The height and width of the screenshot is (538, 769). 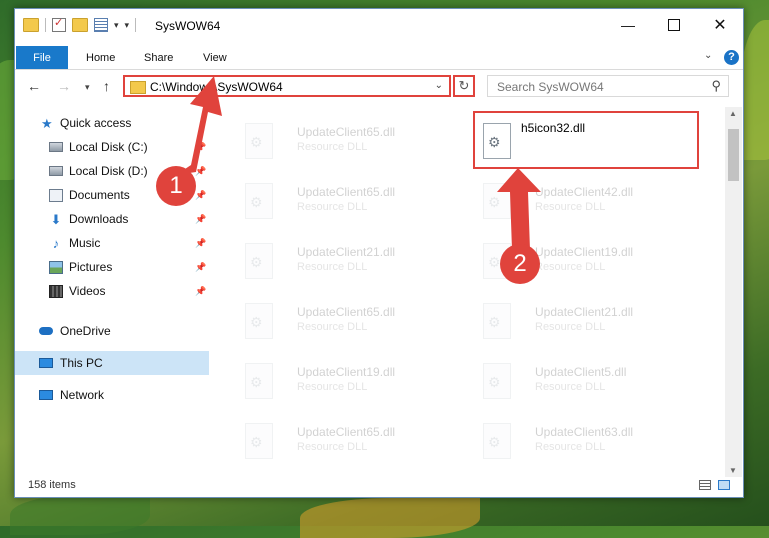 What do you see at coordinates (720, 25) in the screenshot?
I see `close-button: ✕` at bounding box center [720, 25].